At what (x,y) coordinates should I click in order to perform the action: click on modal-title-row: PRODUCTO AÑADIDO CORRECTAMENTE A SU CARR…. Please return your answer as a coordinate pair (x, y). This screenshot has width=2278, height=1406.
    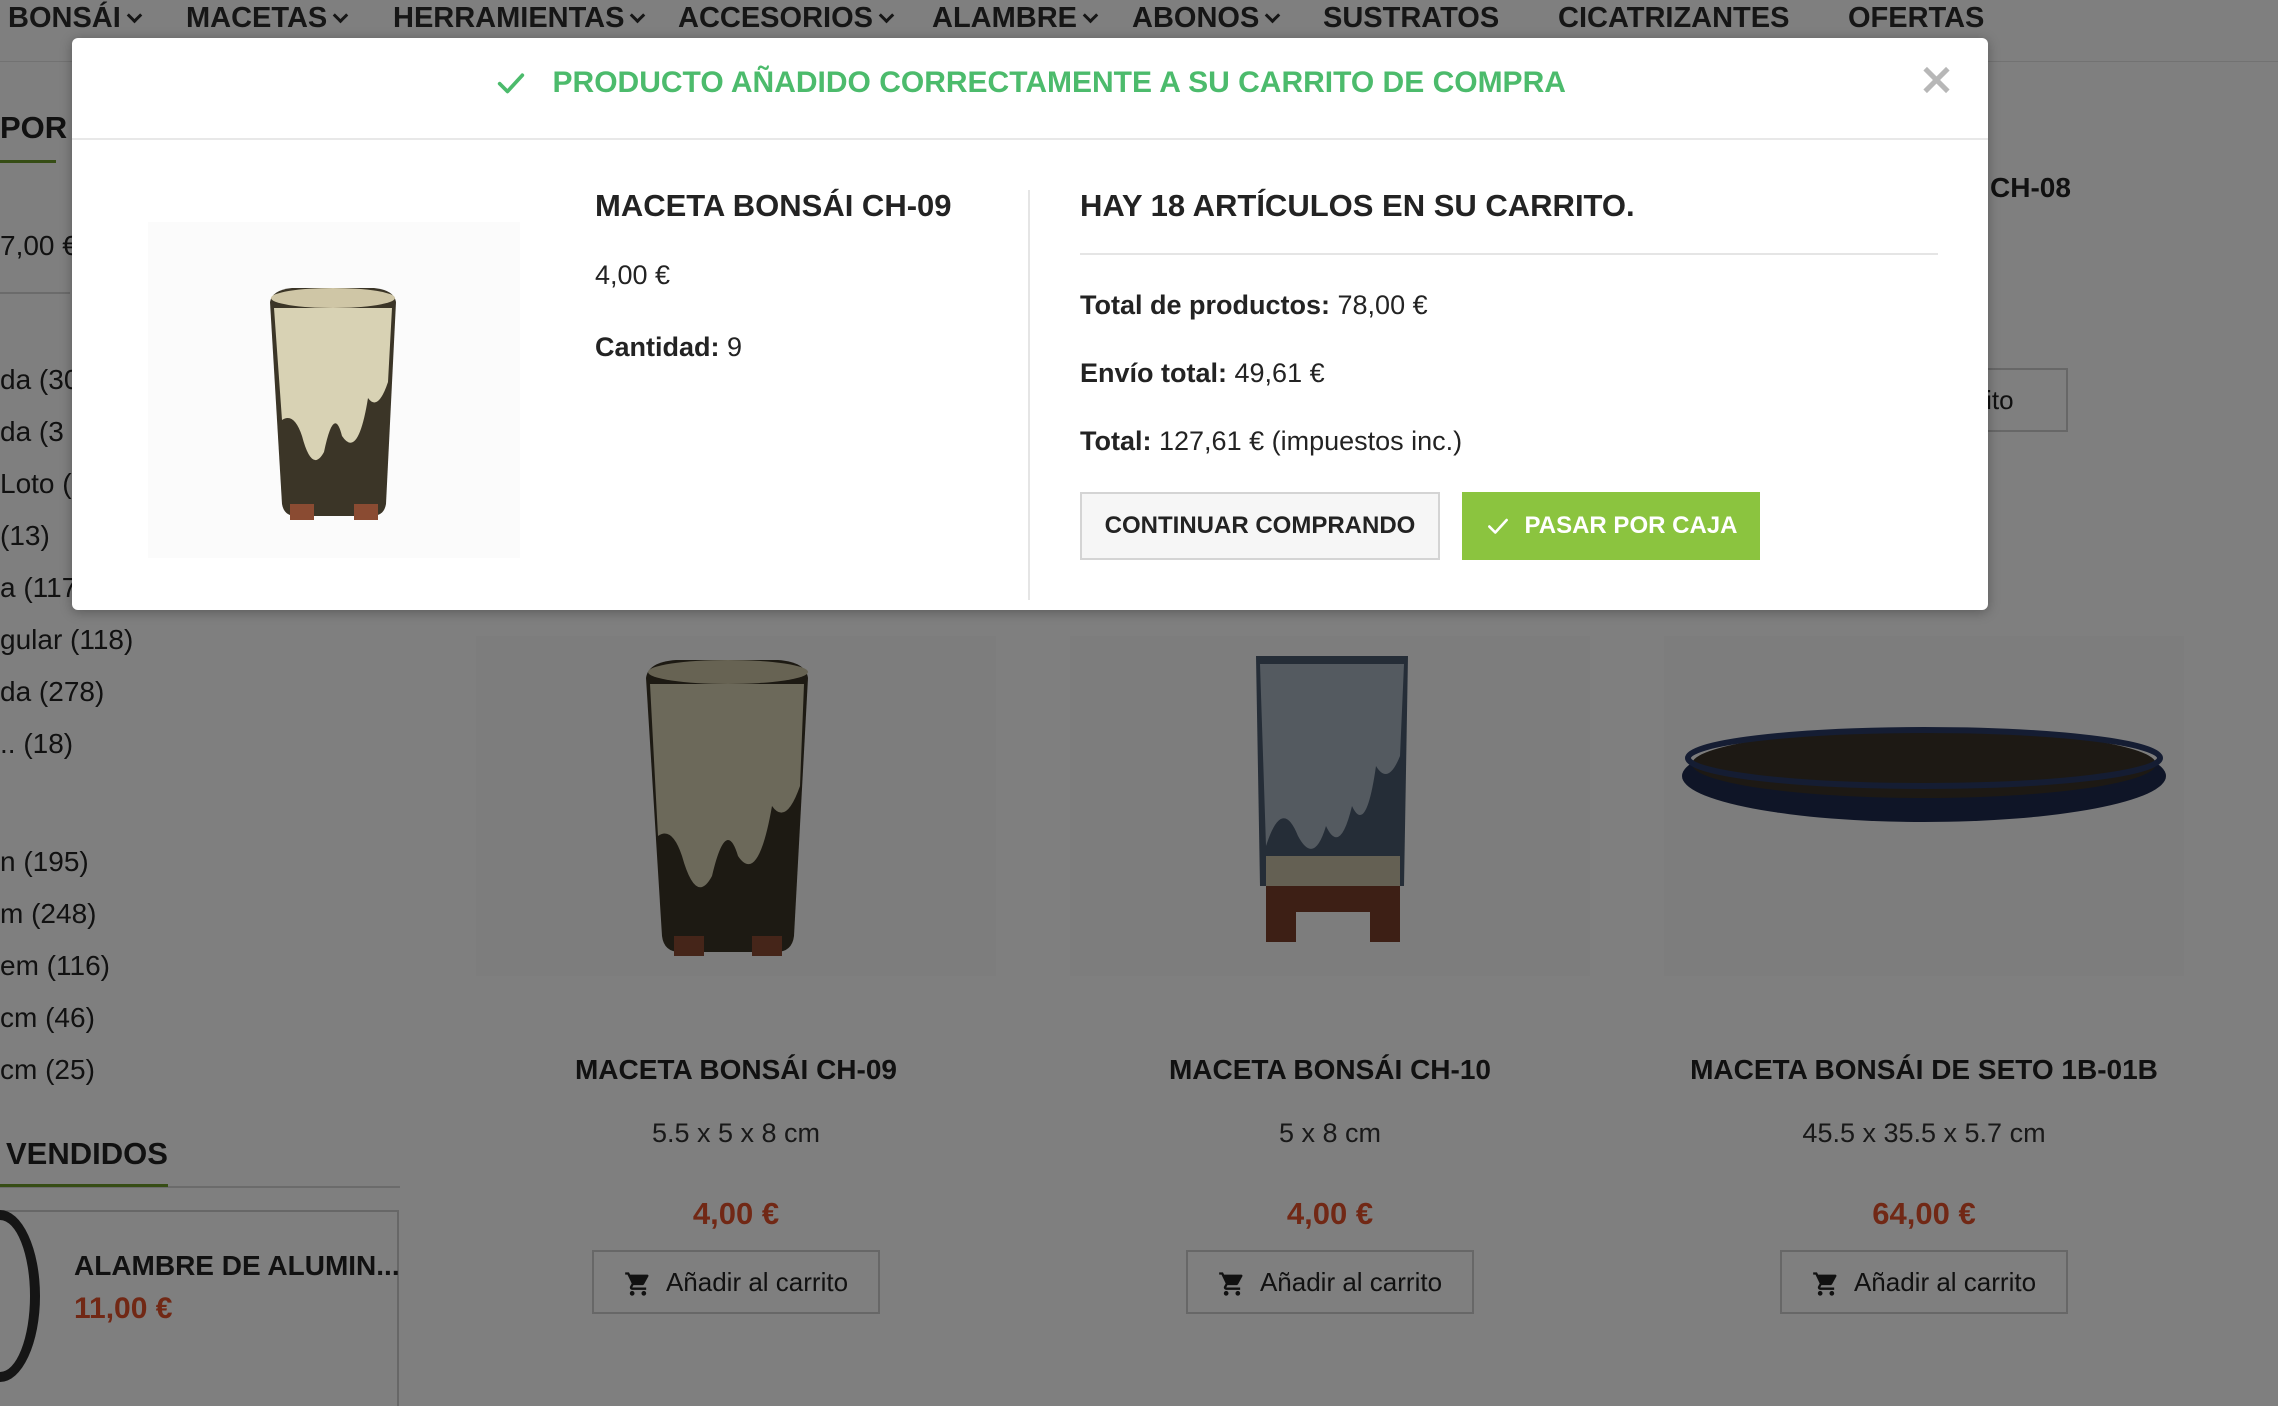
    Looking at the image, I should click on (1030, 83).